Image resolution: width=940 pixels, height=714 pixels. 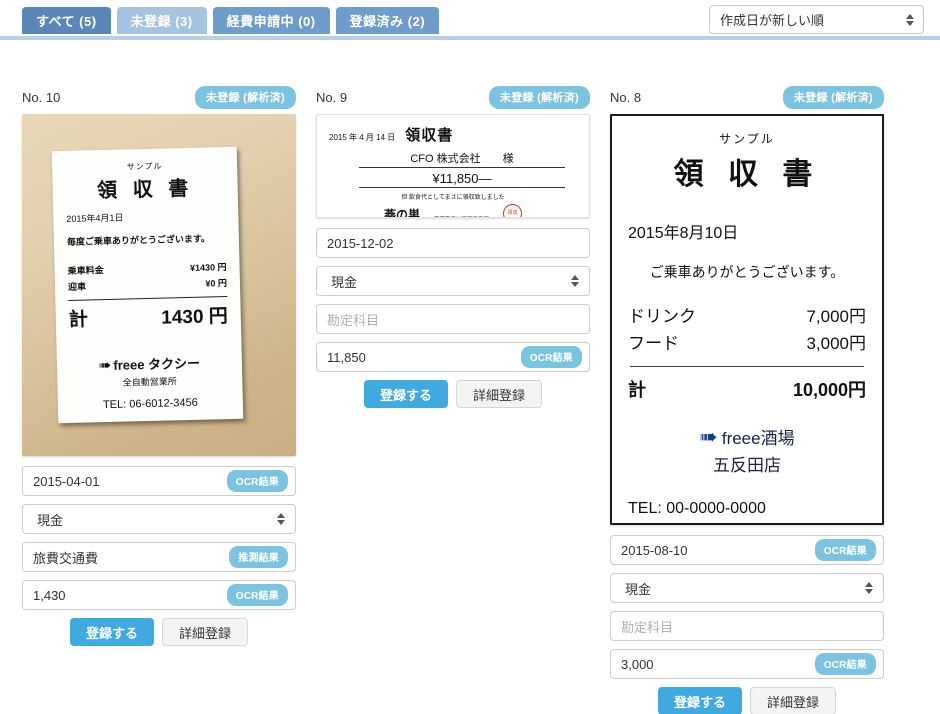 What do you see at coordinates (747, 328) in the screenshot?
I see `receipt-line-items: ドリンク 7,000円 フード 3,000円` at bounding box center [747, 328].